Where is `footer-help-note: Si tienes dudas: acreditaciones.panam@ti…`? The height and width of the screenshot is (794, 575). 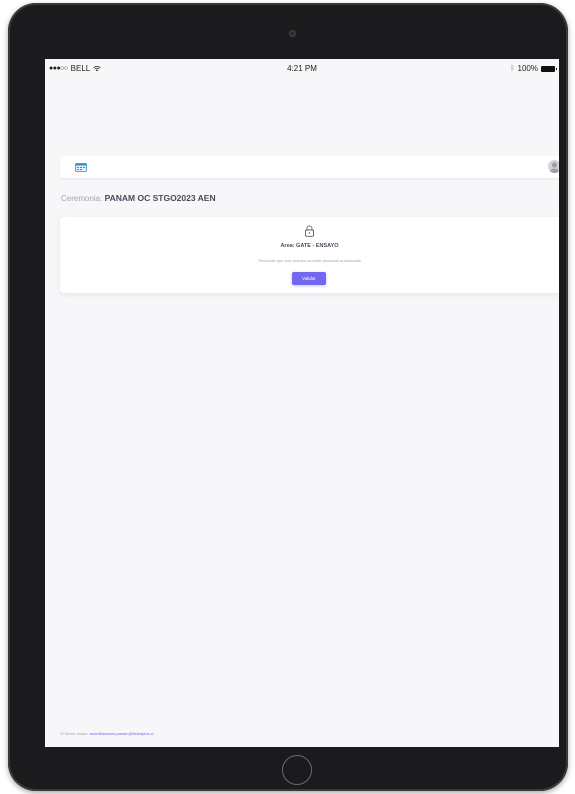
footer-help-note: Si tienes dudas: acreditaciones.panam@ti… is located at coordinates (106, 733).